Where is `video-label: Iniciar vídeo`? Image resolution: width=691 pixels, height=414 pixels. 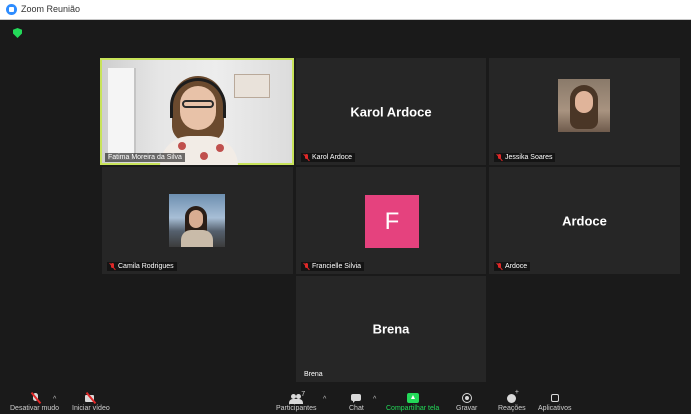 video-label: Iniciar vídeo is located at coordinates (91, 408).